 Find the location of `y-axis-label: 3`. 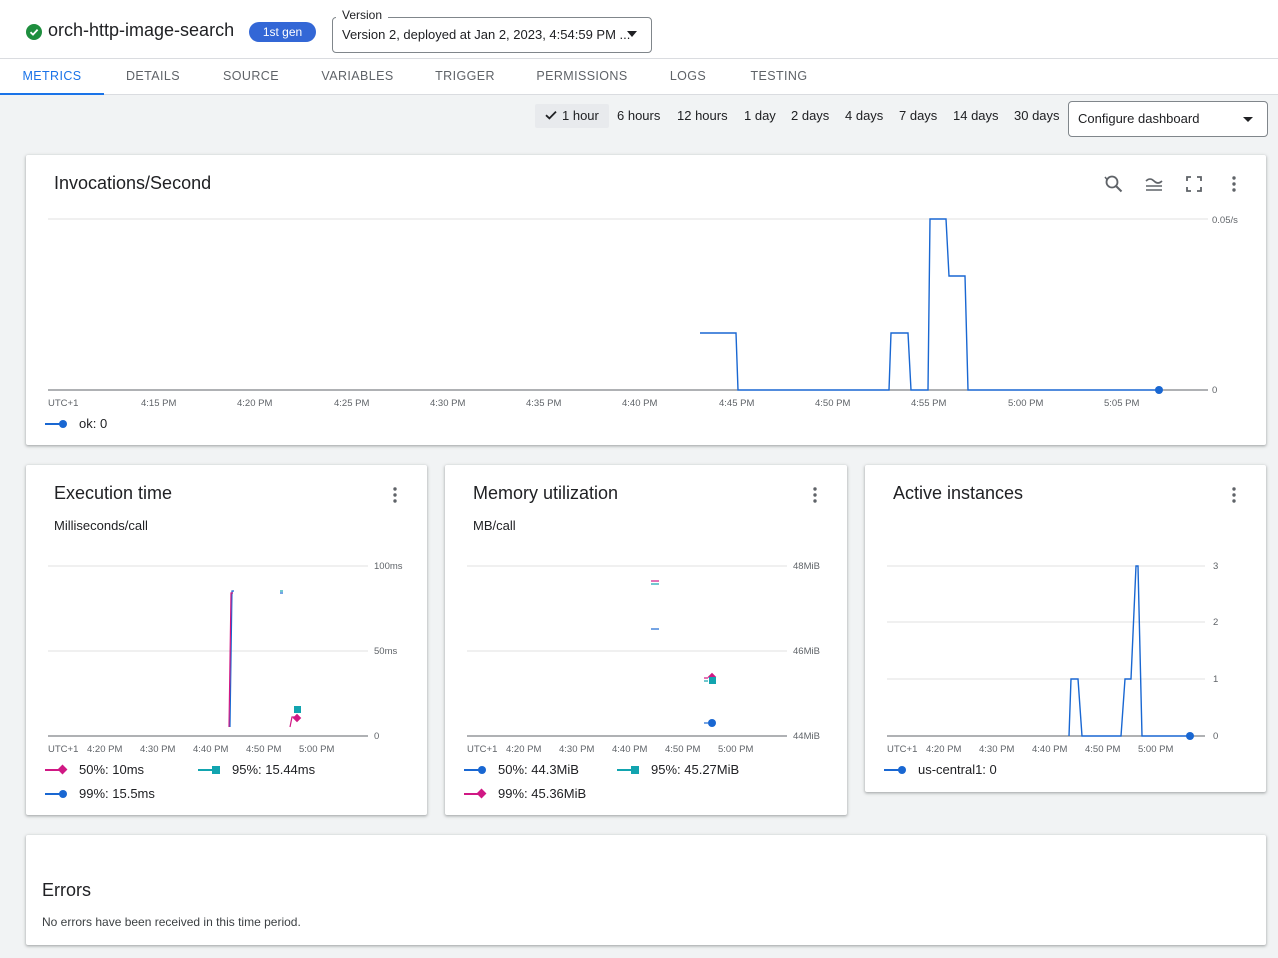

y-axis-label: 3 is located at coordinates (1215, 566).